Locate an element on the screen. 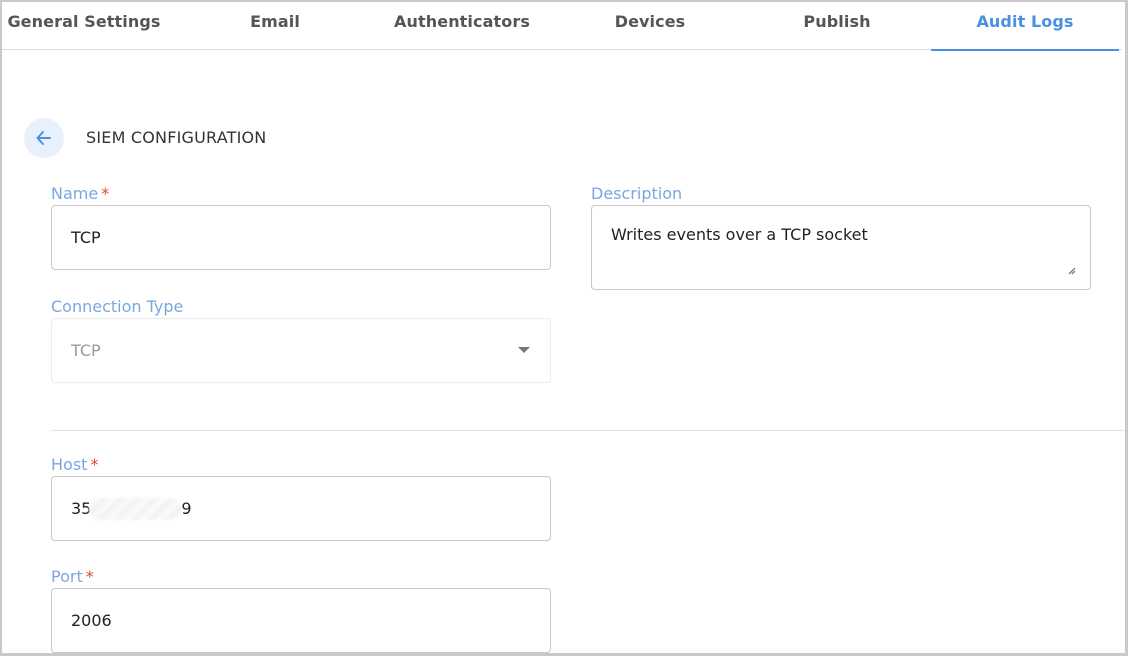  chevron-down-icon is located at coordinates (524, 350).